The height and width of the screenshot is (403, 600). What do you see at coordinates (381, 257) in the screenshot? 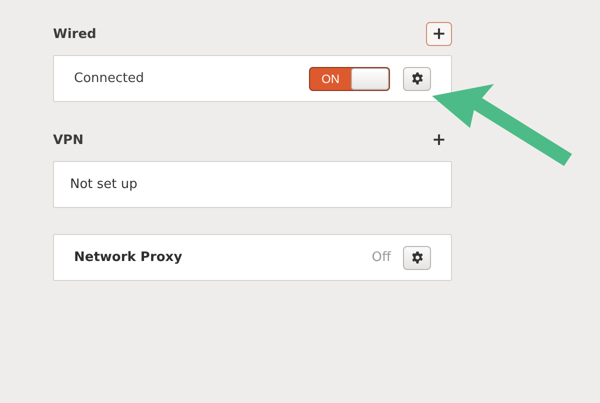
I see `proxy-status: Off` at bounding box center [381, 257].